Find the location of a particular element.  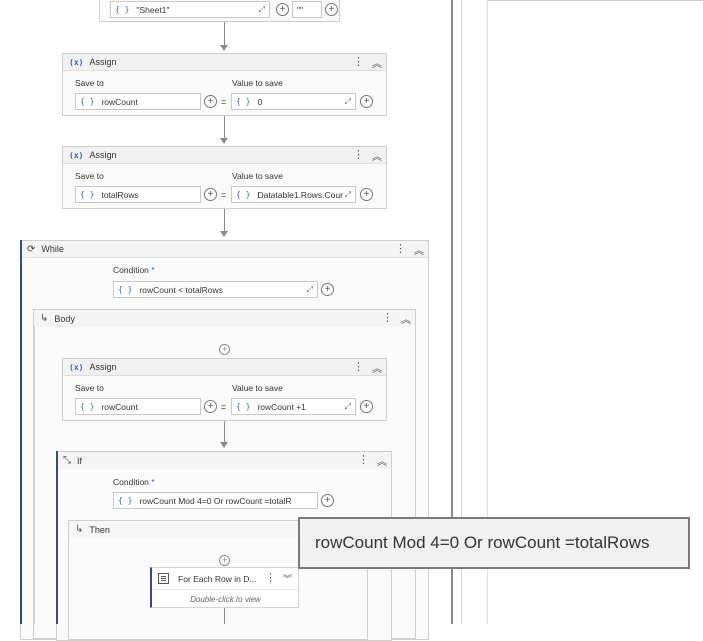

body-header: ↳ Body ⋮ ︽ is located at coordinates (224, 318).